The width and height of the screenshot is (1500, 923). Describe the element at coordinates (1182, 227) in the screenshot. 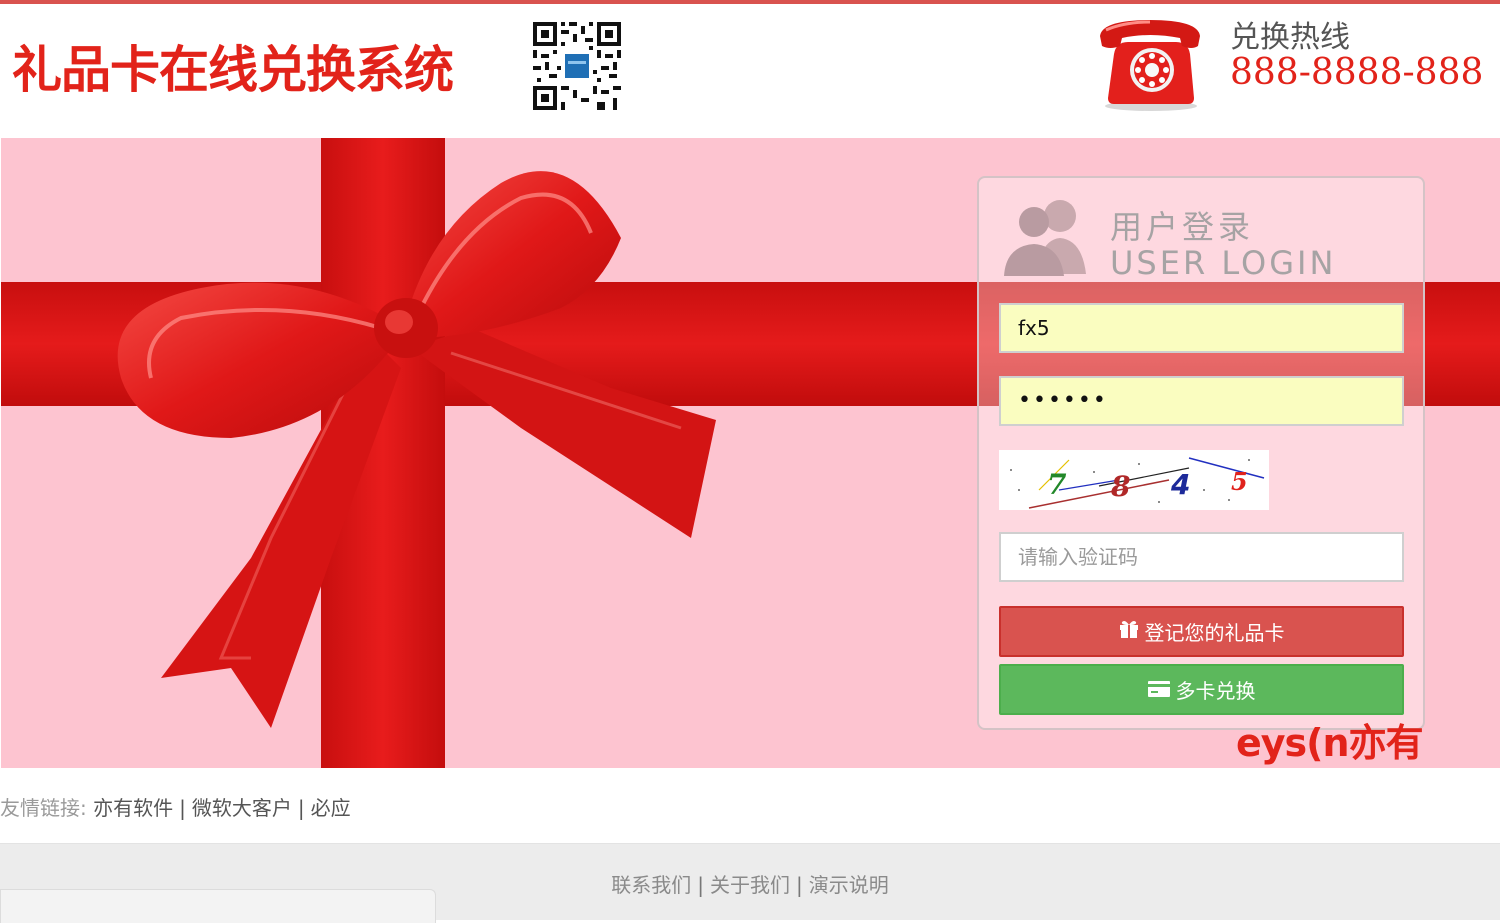

I see `login-title-cn: 用户登录` at that location.